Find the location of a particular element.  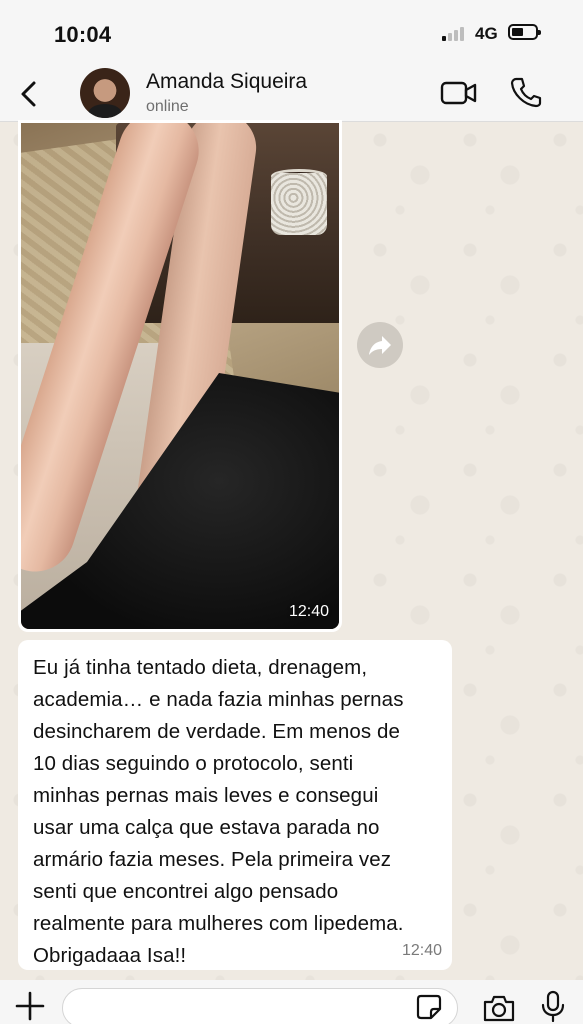

status-time: 10:04 is located at coordinates (83, 34).